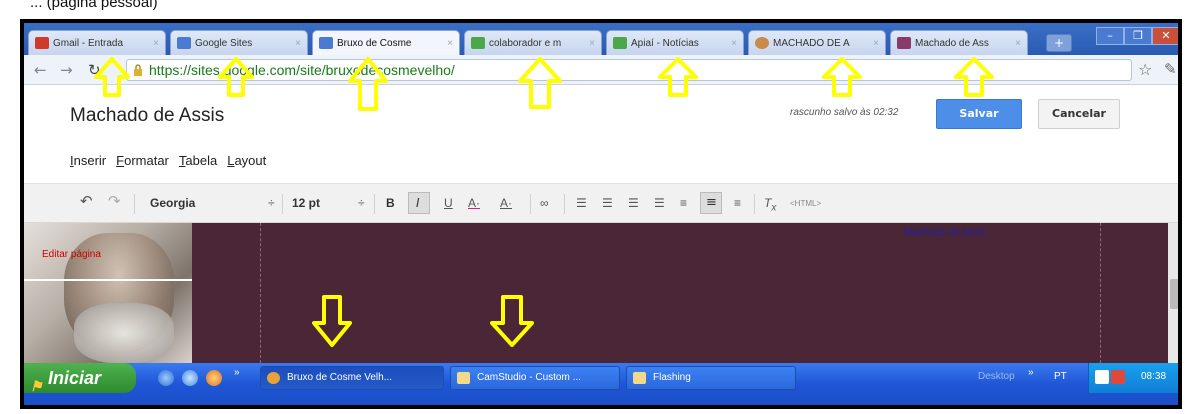 The image size is (1197, 414). What do you see at coordinates (996, 376) in the screenshot?
I see `desktop-toolbar: Desktop` at bounding box center [996, 376].